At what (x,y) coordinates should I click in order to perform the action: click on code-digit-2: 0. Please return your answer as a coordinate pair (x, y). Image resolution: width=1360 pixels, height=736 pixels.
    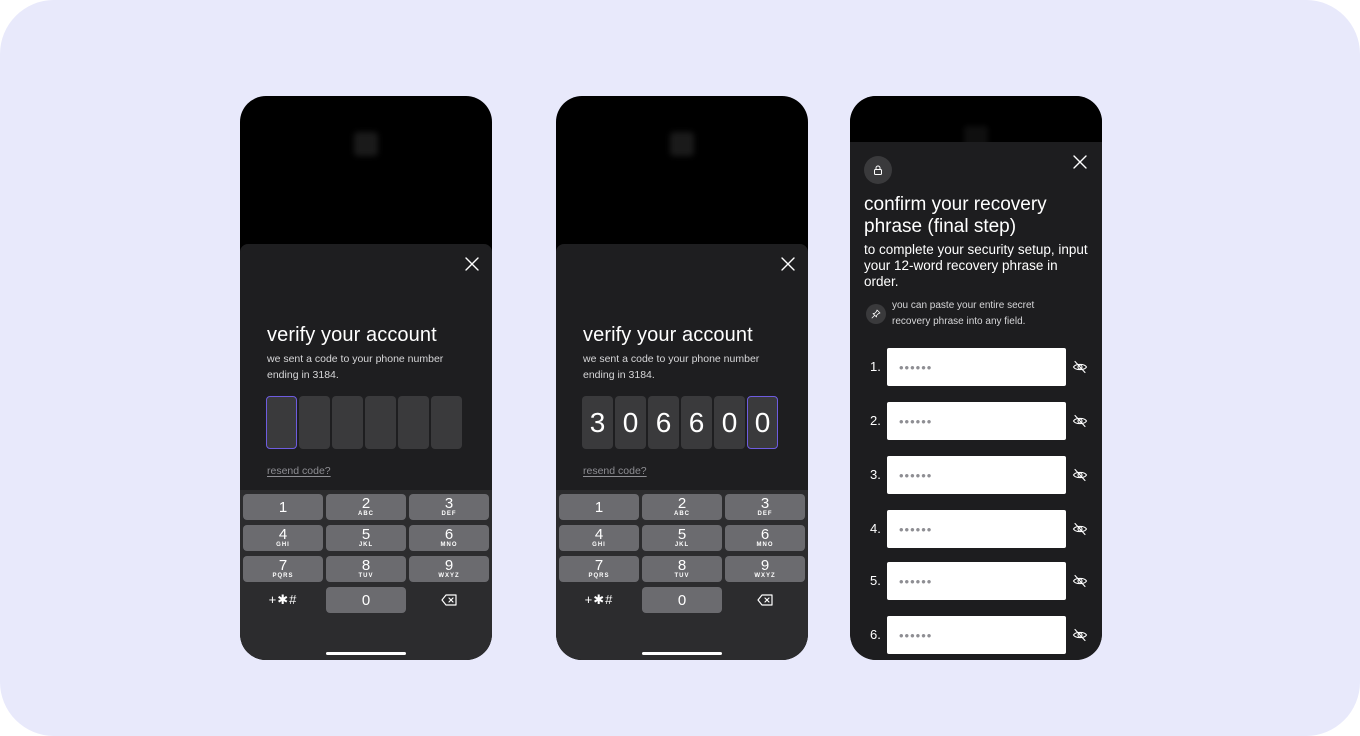
    Looking at the image, I should click on (630, 422).